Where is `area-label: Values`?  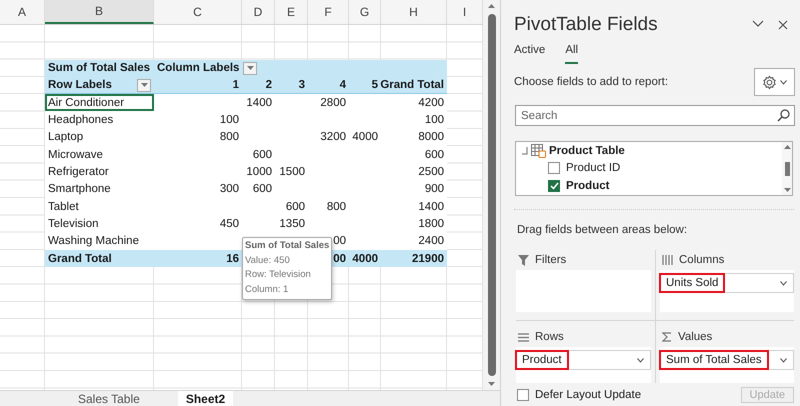 area-label: Values is located at coordinates (695, 337).